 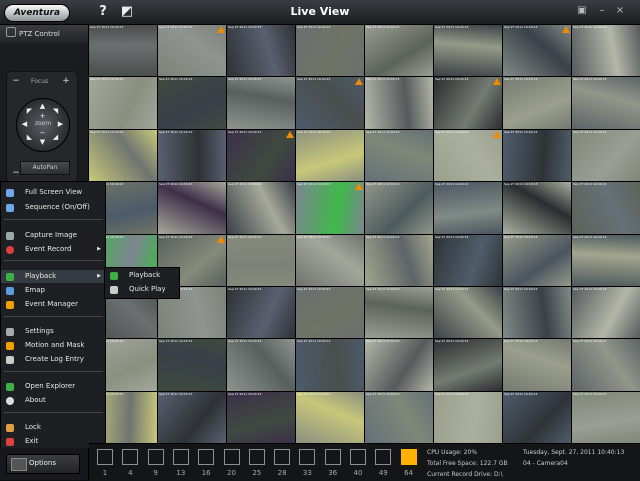 What do you see at coordinates (53, 400) in the screenshot?
I see `menu-item-about: About` at bounding box center [53, 400].